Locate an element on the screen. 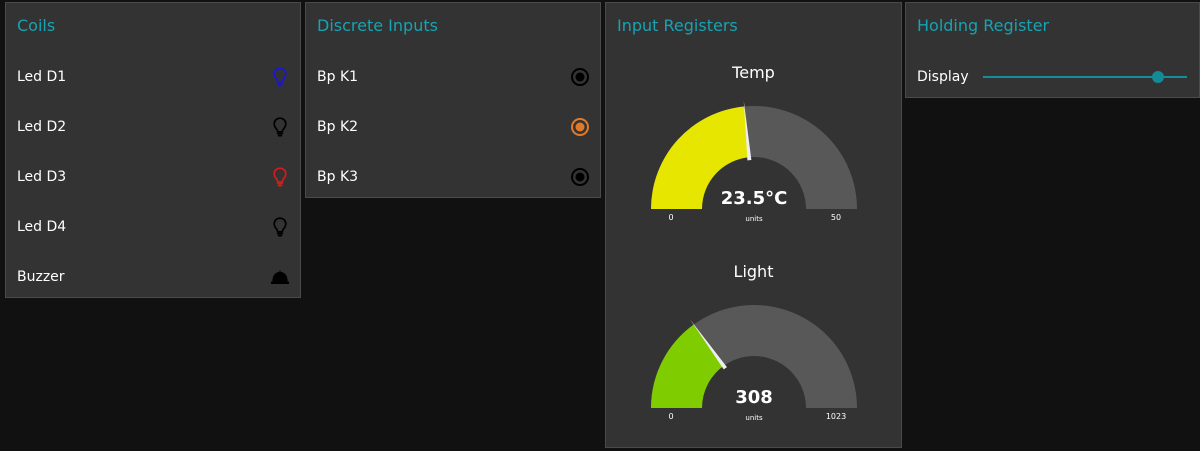 The image size is (1200, 451). input-row-bp-k2: Bp K2 is located at coordinates (453, 127).